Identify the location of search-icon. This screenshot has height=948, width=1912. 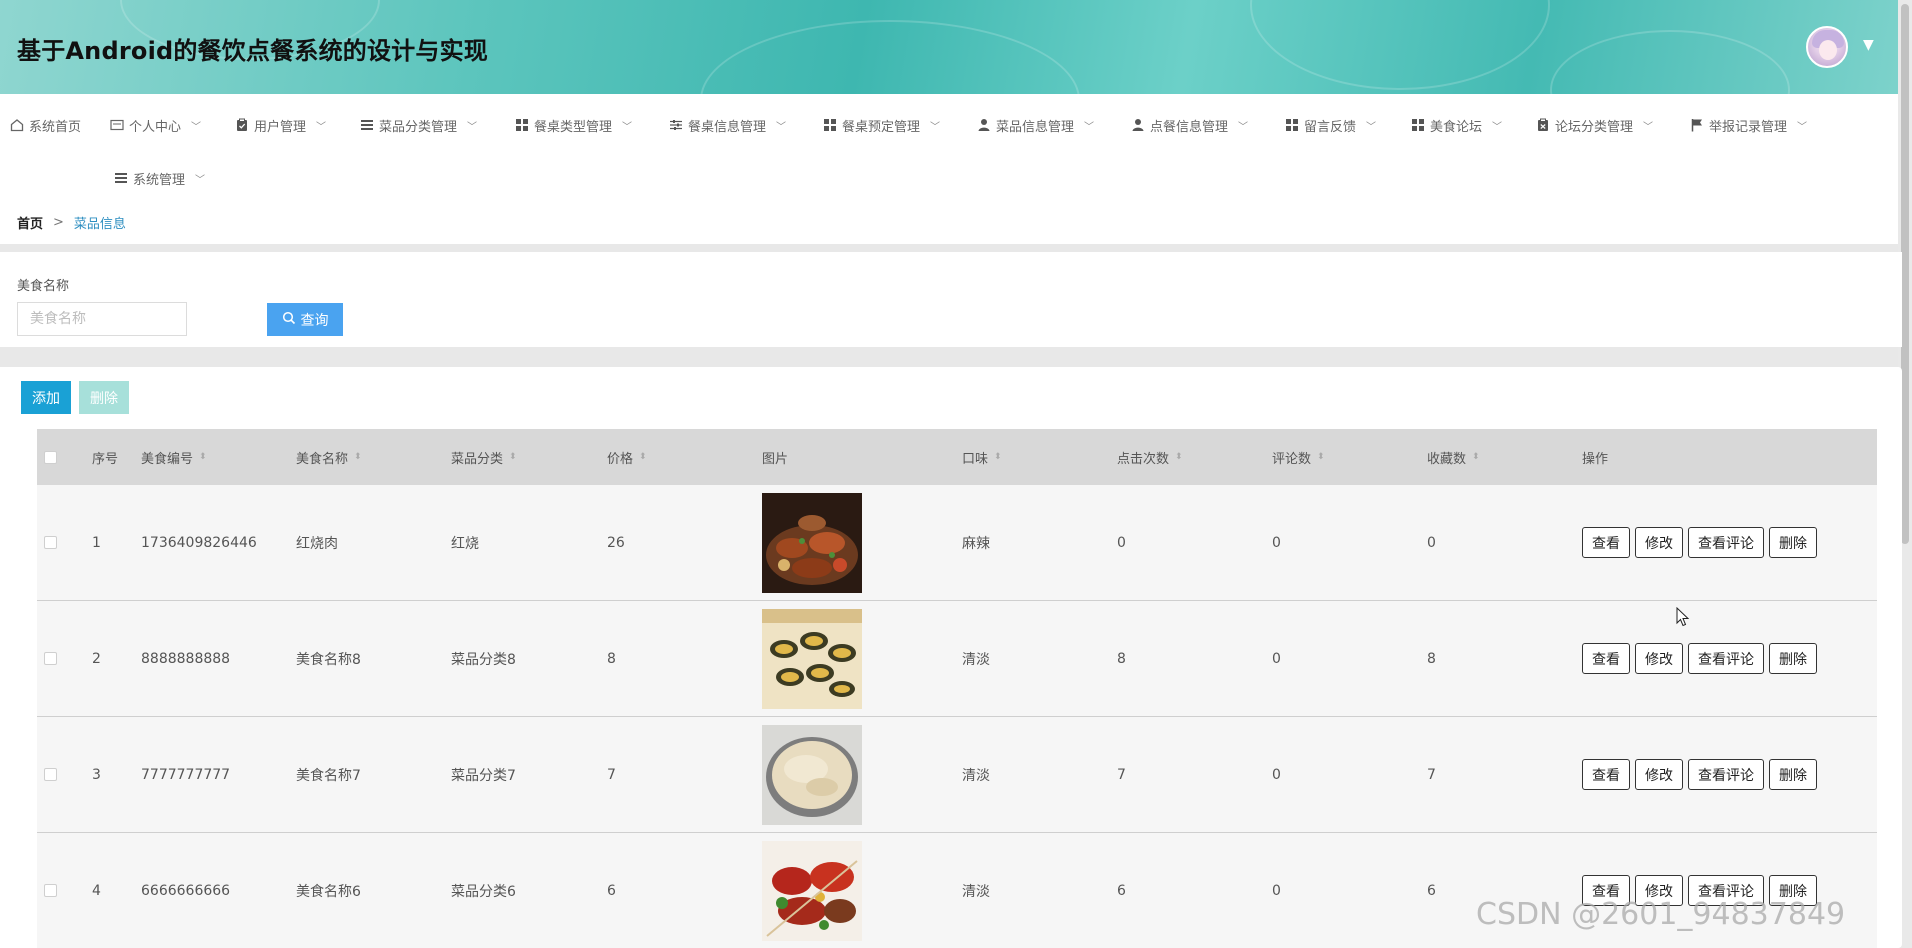
(289, 320).